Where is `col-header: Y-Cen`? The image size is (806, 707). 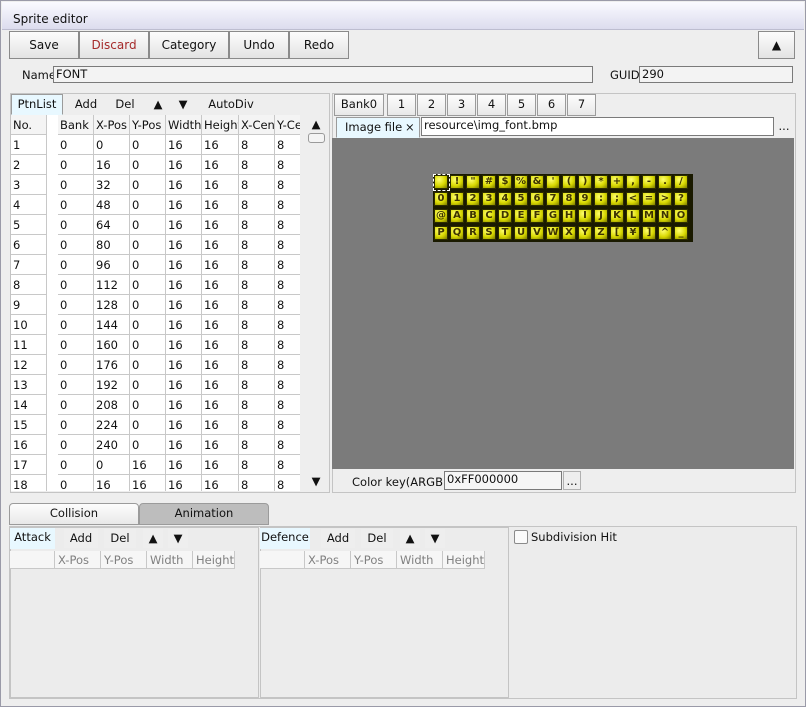 col-header: Y-Cen is located at coordinates (287, 125).